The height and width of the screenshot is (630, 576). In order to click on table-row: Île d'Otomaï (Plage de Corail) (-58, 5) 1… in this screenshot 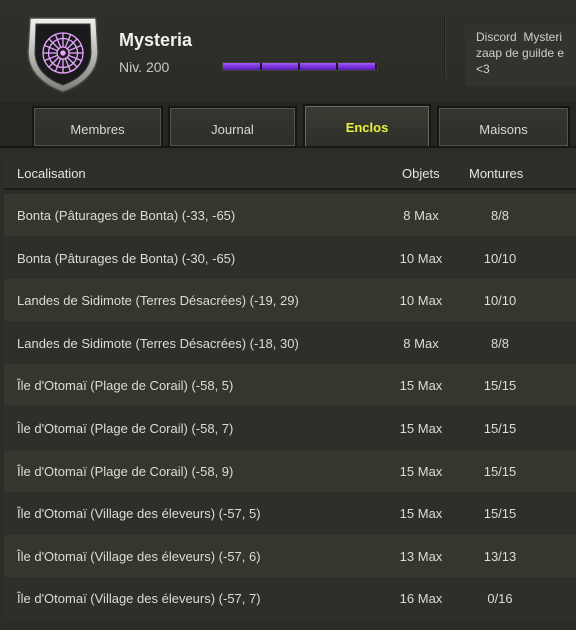, I will do `click(290, 385)`.